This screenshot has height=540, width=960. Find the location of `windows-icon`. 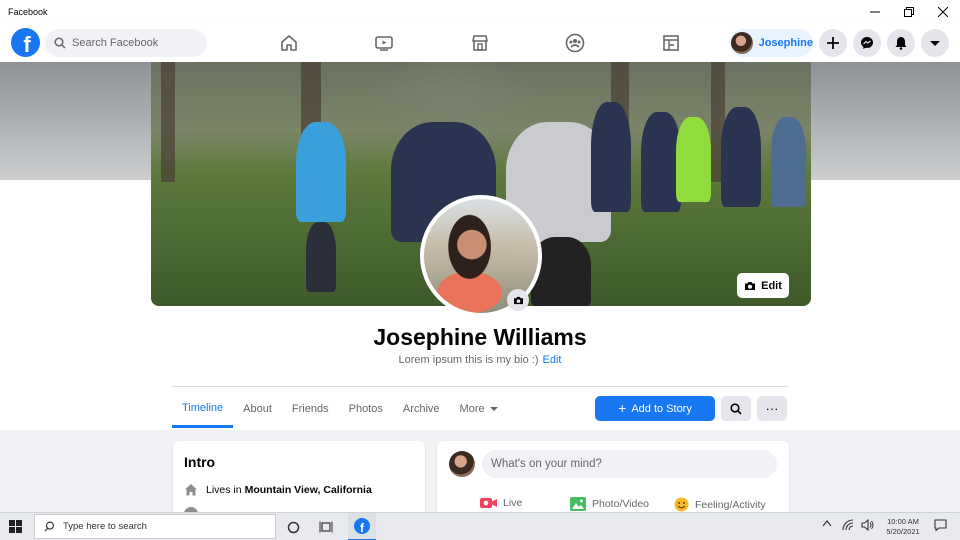

windows-icon is located at coordinates (15, 526).